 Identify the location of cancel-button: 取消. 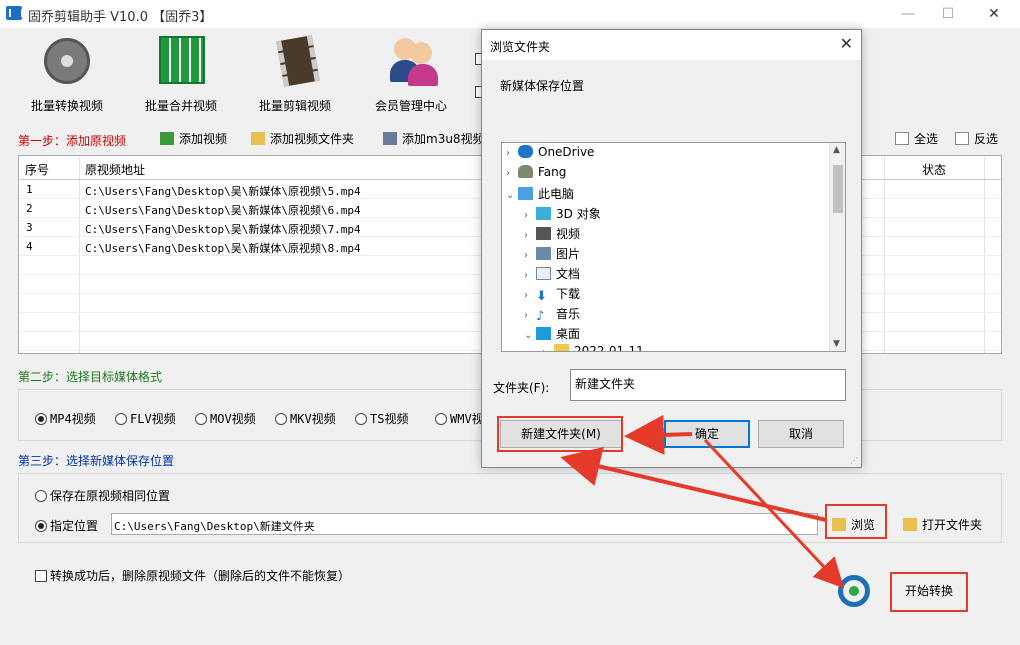
(801, 434).